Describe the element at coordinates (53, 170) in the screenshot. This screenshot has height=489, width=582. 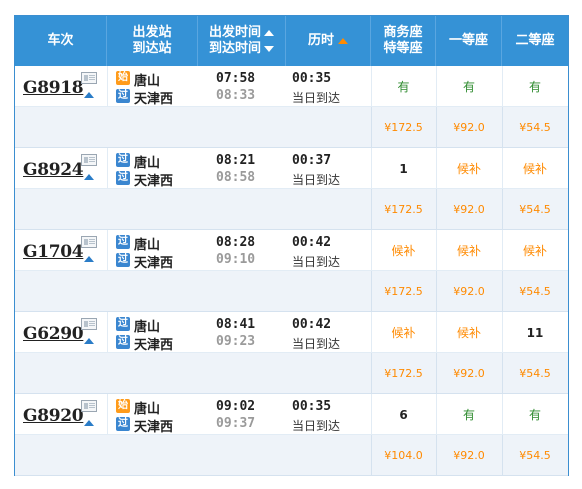
I see `train-code-link: G8924` at that location.